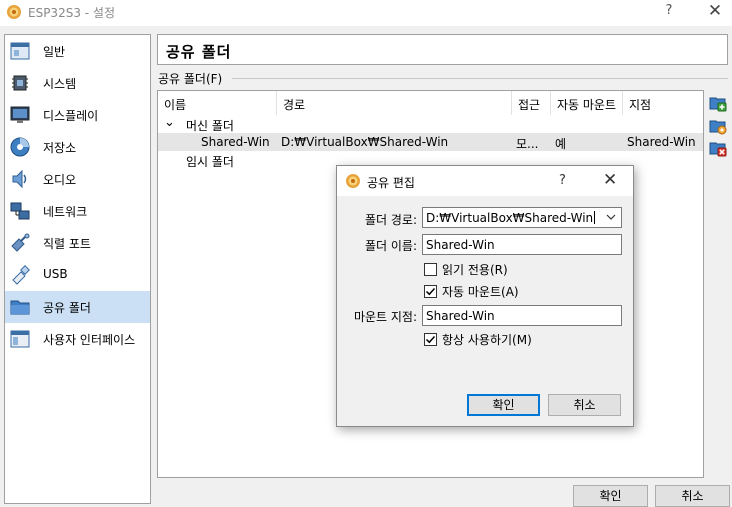  Describe the element at coordinates (77, 179) in the screenshot. I see `sidebar-item-audio: 오디오` at that location.